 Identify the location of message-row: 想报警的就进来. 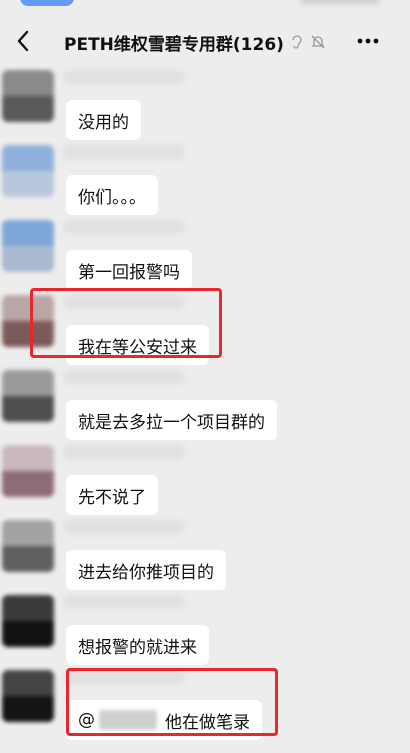
(205, 632).